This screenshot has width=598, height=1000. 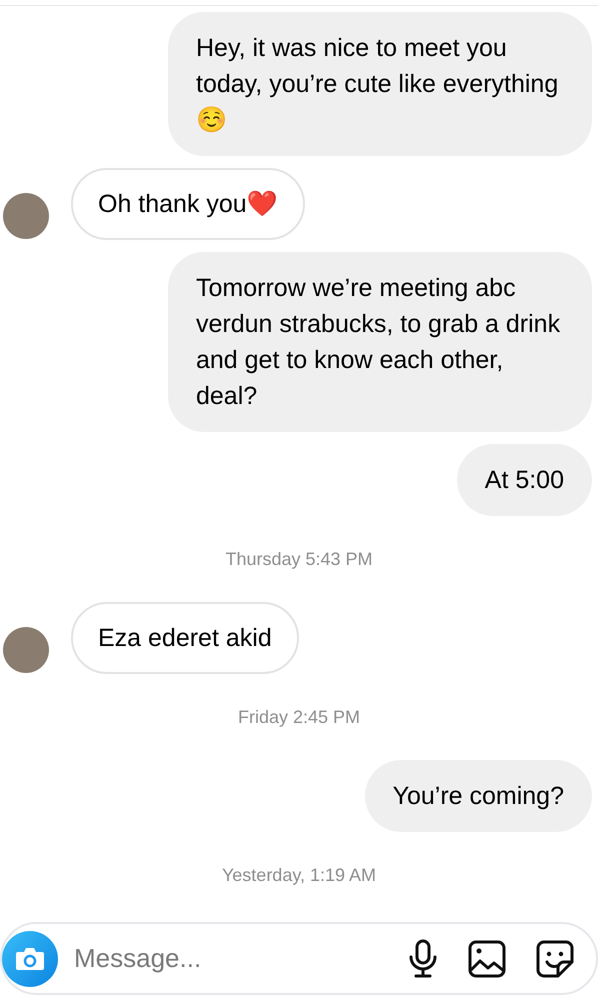 I want to click on sent-message: Hey, it was nice to meet you today, you’re cute like everything ☺, so click(x=380, y=84).